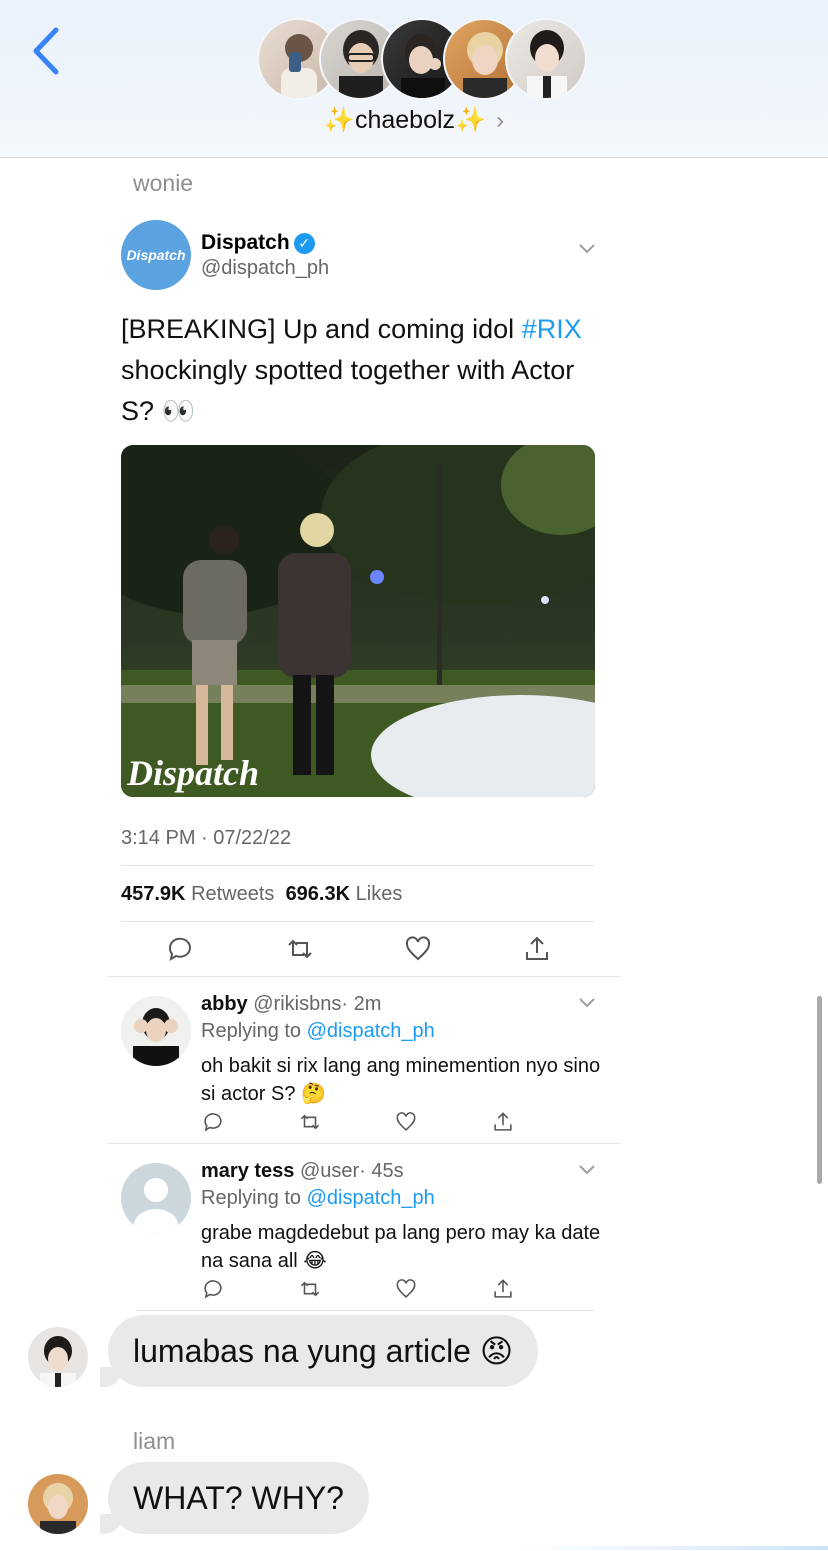 The height and width of the screenshot is (1551, 828). I want to click on photo-watermark: Dispatch, so click(192, 773).